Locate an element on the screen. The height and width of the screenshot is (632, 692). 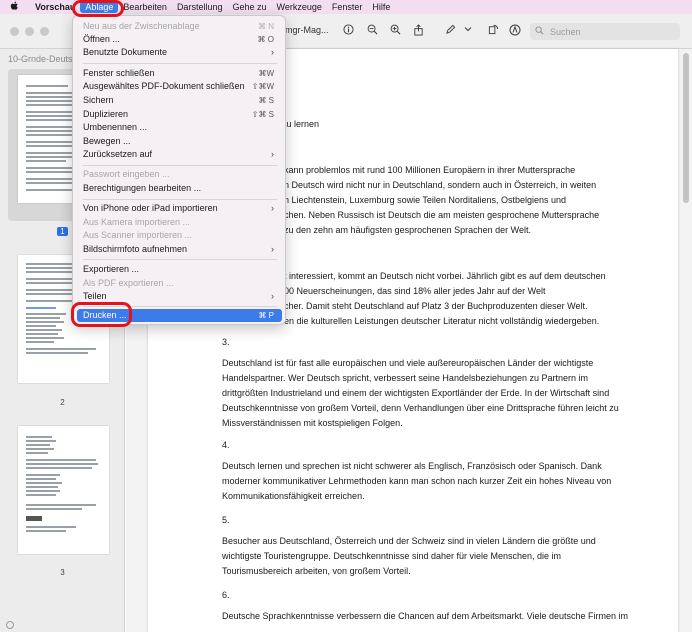
section-number: 3. is located at coordinates (226, 342).